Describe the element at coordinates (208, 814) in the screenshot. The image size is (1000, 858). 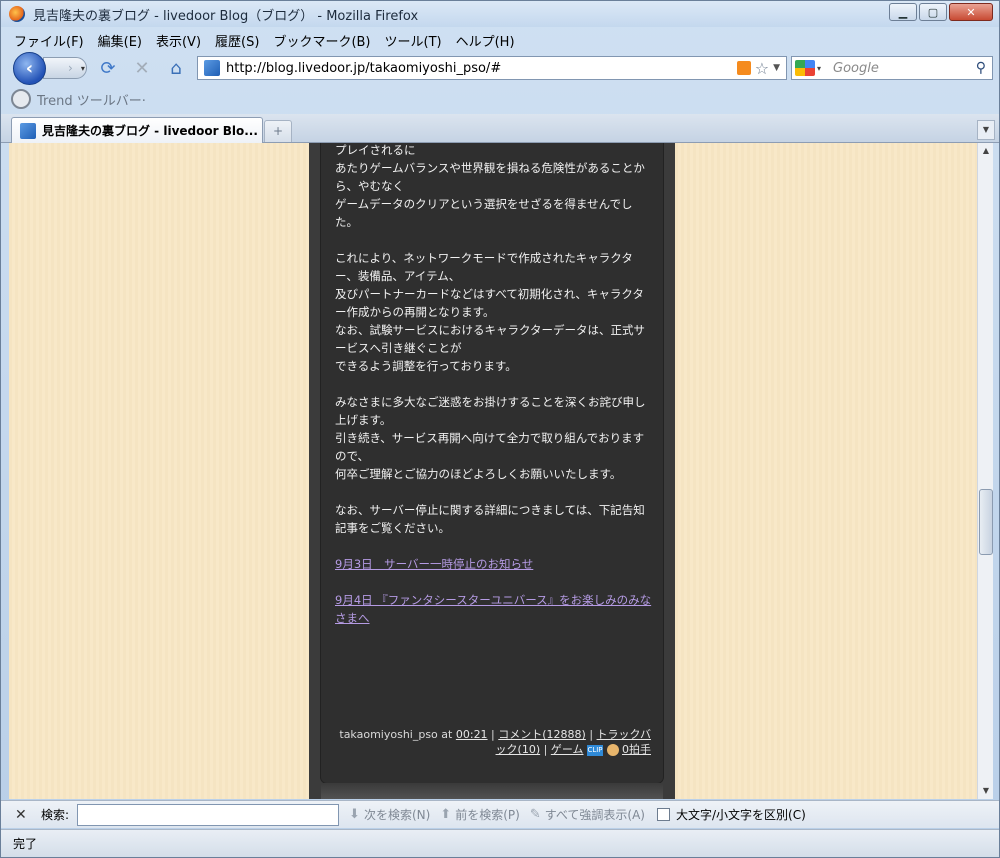
I see `find-input` at that location.